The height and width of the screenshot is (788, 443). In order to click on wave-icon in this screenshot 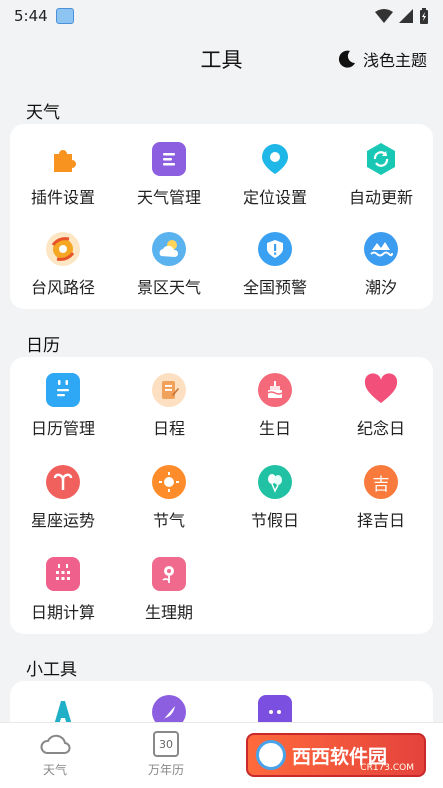, I will do `click(381, 249)`.